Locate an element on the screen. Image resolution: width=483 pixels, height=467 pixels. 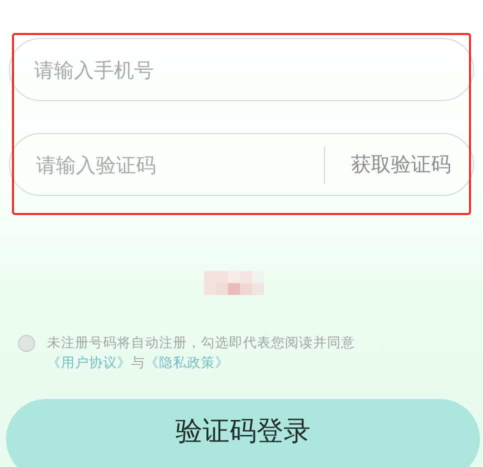
privacy-policy-link: 《隐私政策》 is located at coordinates (187, 363).